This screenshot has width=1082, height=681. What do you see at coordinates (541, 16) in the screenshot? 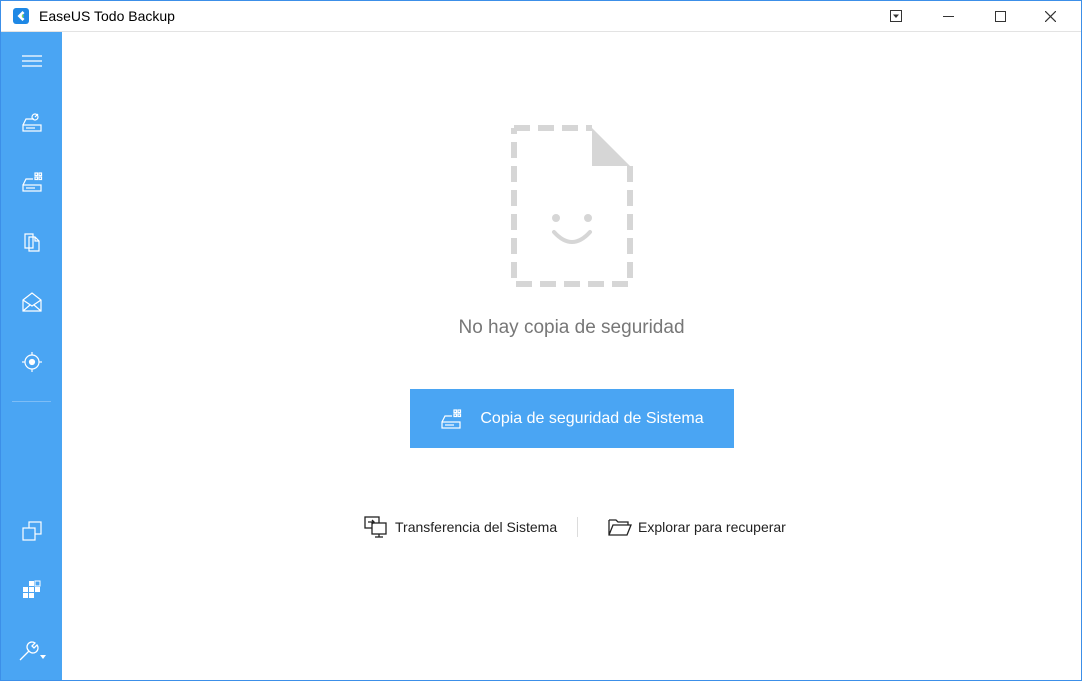
I see `title-bar: EaseUS Todo Backup` at bounding box center [541, 16].